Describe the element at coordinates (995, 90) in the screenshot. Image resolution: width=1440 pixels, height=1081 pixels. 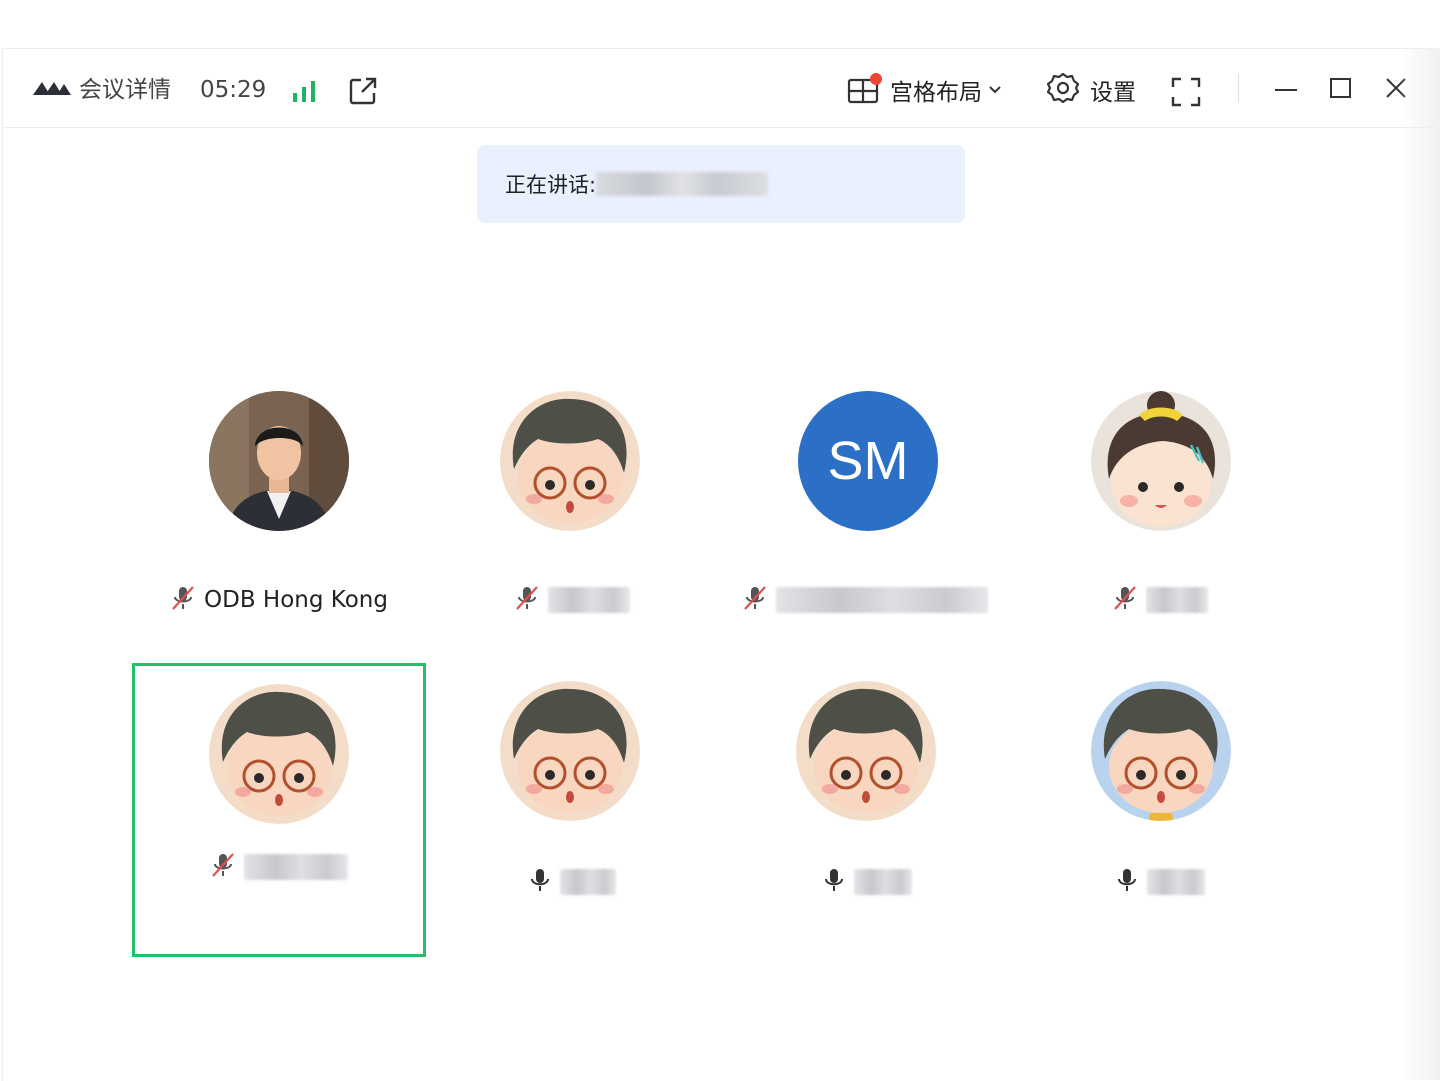
I see `chevron-down-icon` at that location.